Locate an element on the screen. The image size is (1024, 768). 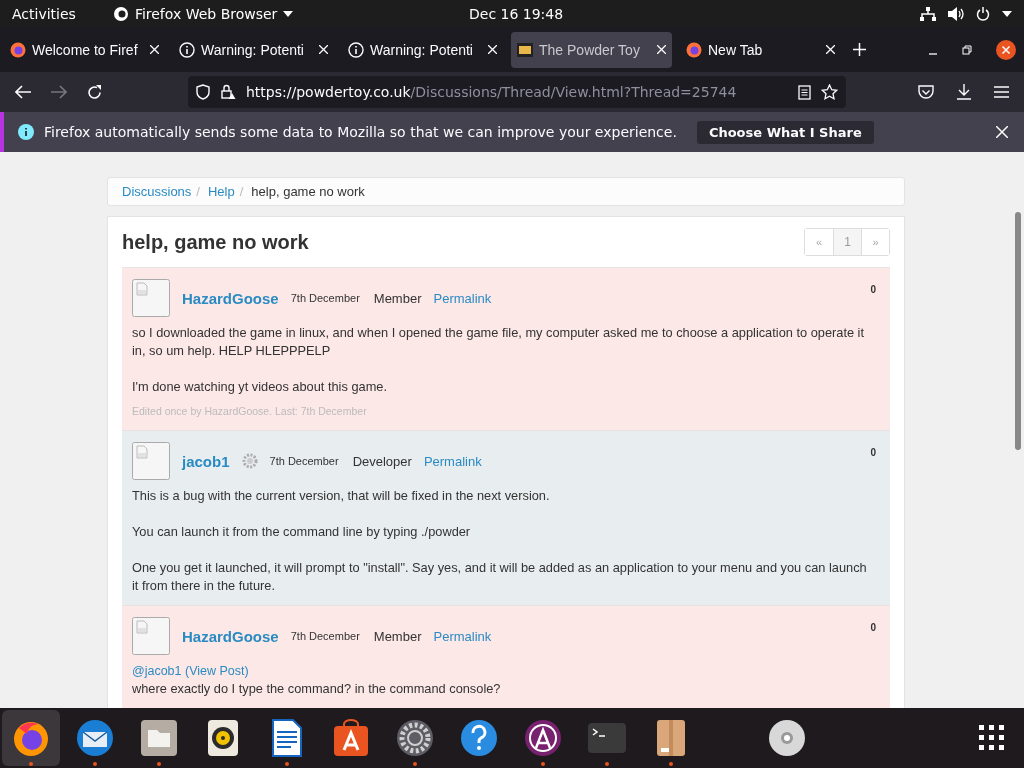
app-grid-icon is located at coordinates (992, 738).